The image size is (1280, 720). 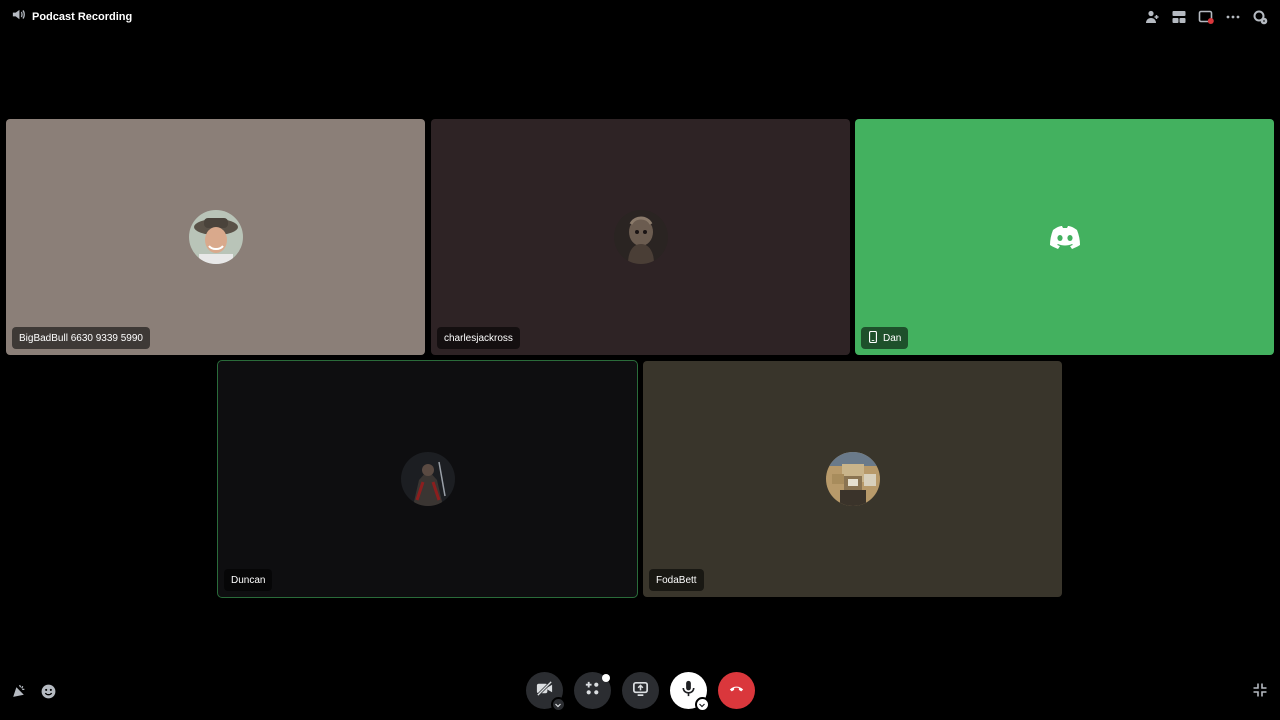 I want to click on notification-dot, so click(x=605, y=678).